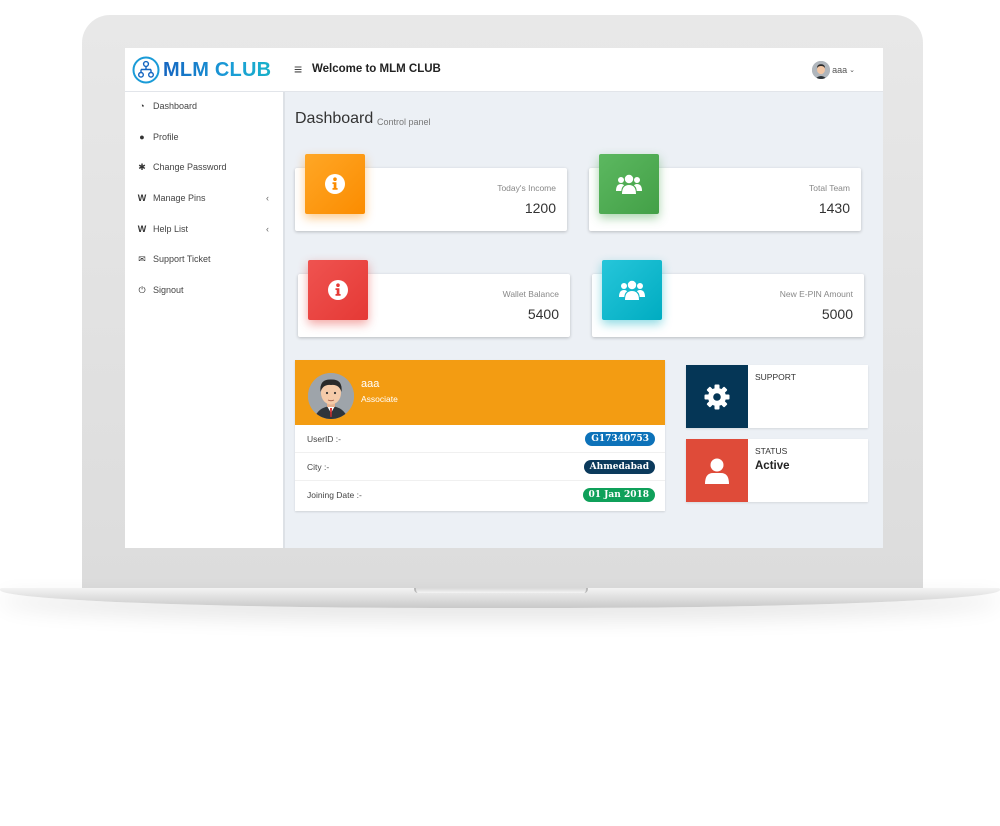 Image resolution: width=1000 pixels, height=826 pixels. I want to click on info-card-value: 1200, so click(540, 208).